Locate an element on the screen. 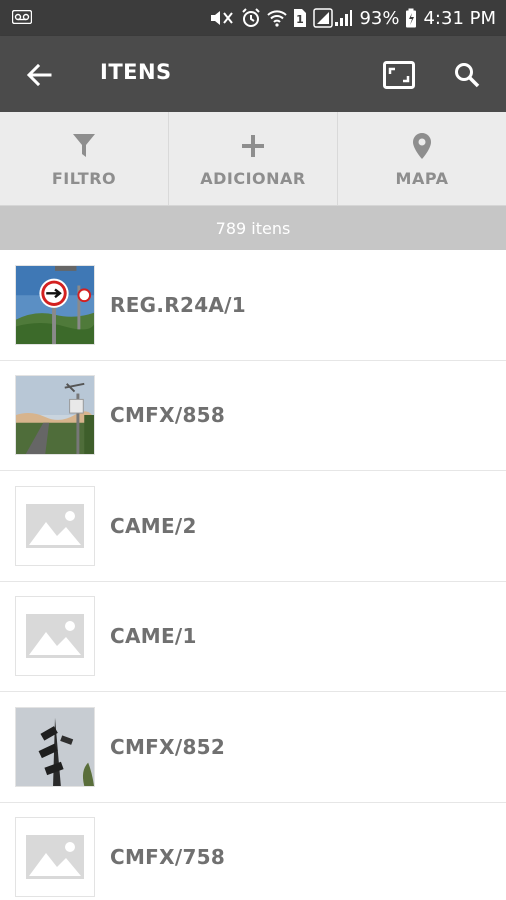  list-item: REG.R24A/1 is located at coordinates (253, 305).